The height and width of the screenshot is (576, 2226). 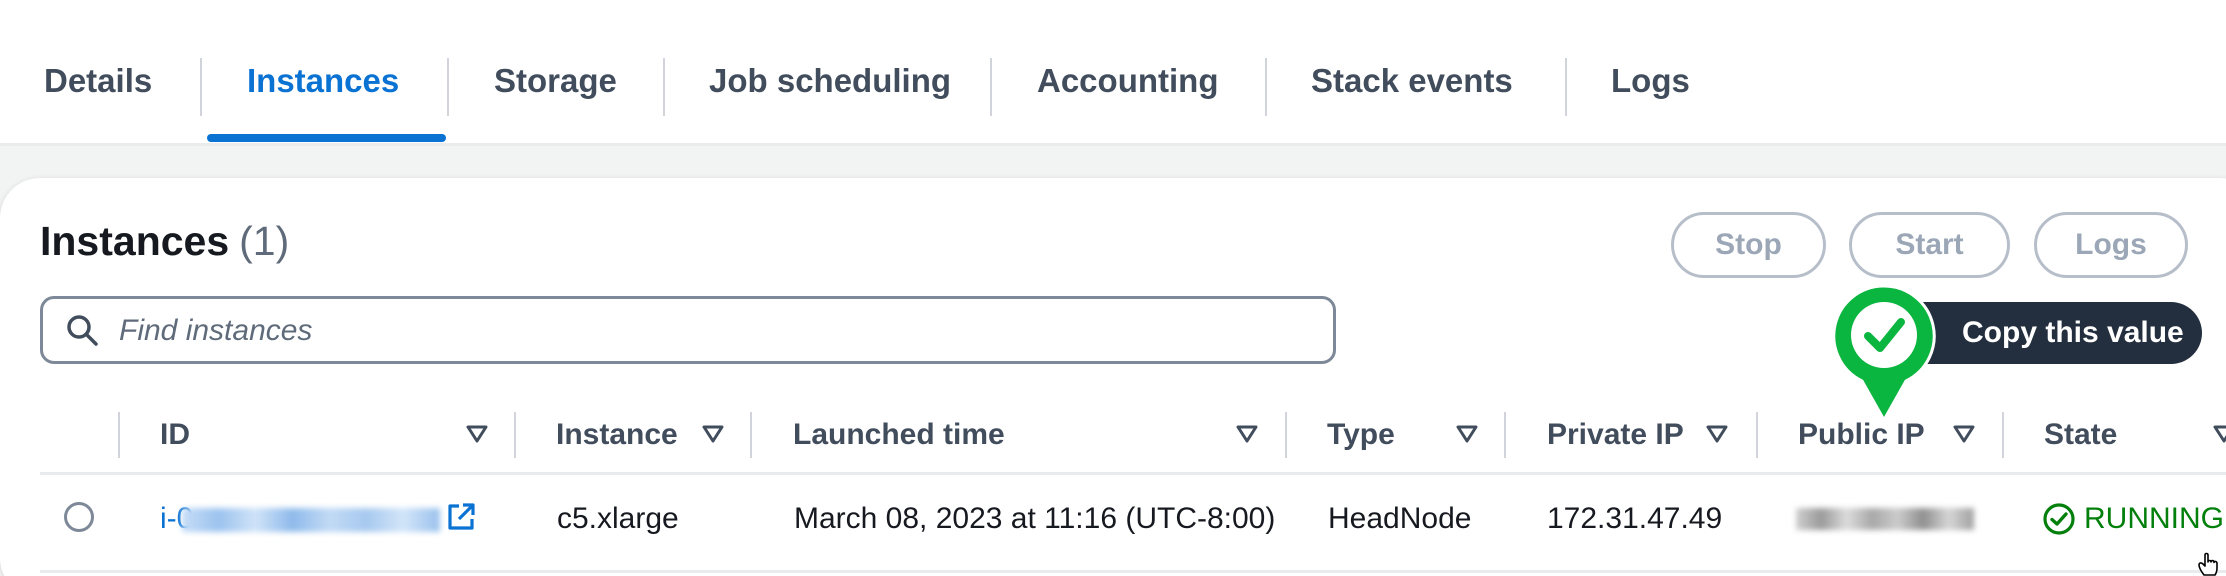 I want to click on column-header-launched-time: Launched time, so click(x=899, y=438).